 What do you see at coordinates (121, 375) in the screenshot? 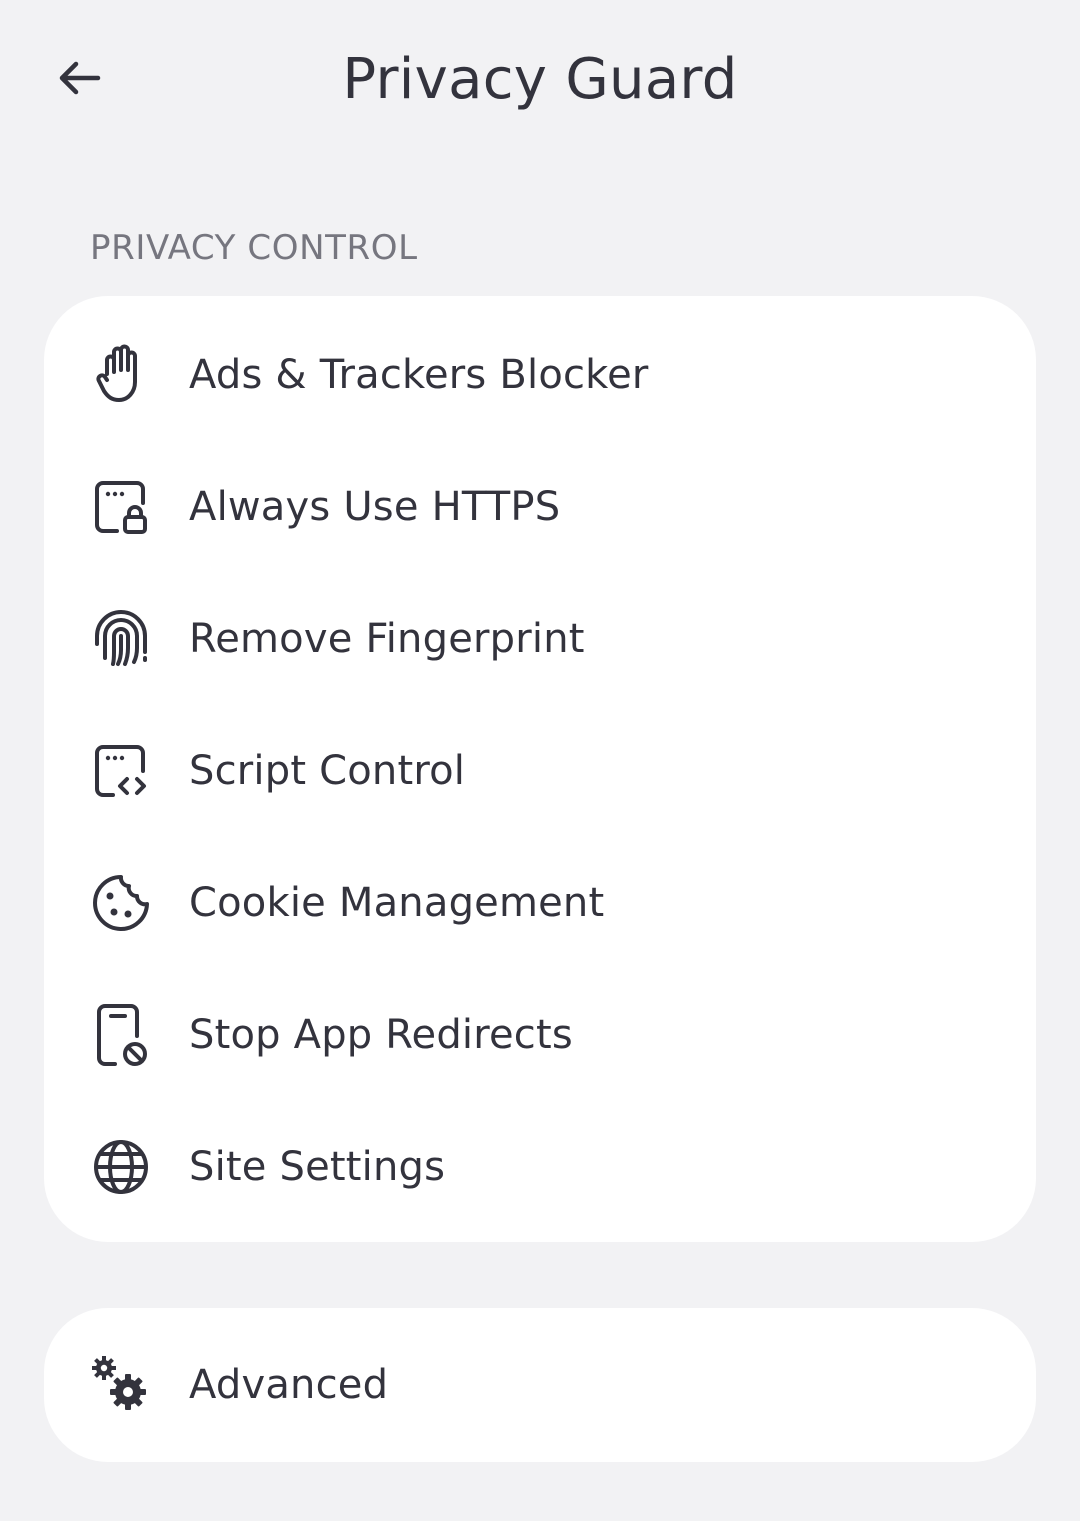
I see `hand-stop-icon` at bounding box center [121, 375].